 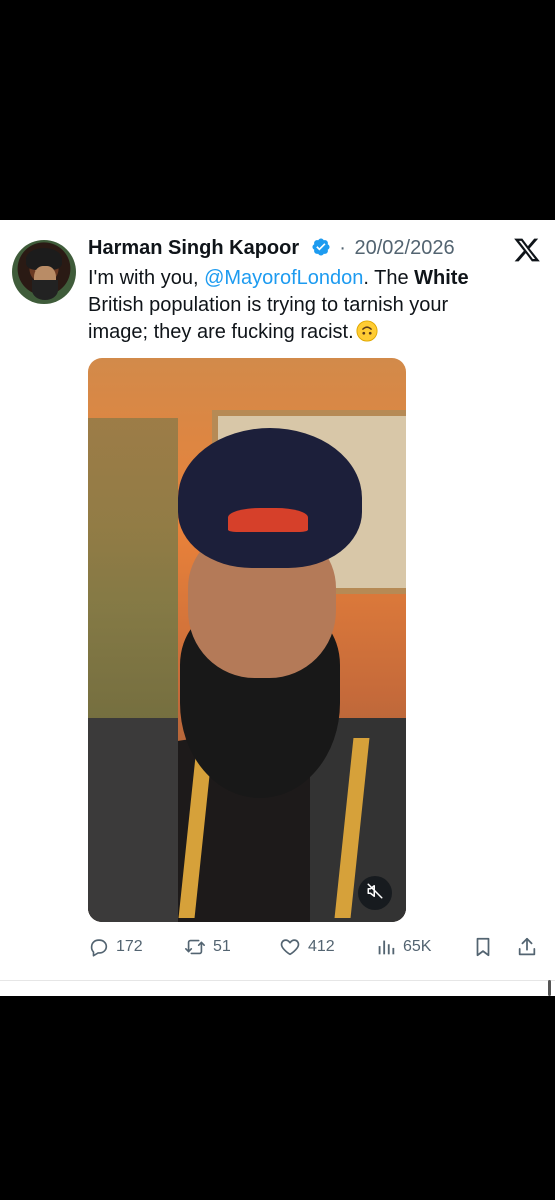 I want to click on reply-icon, so click(x=99, y=947).